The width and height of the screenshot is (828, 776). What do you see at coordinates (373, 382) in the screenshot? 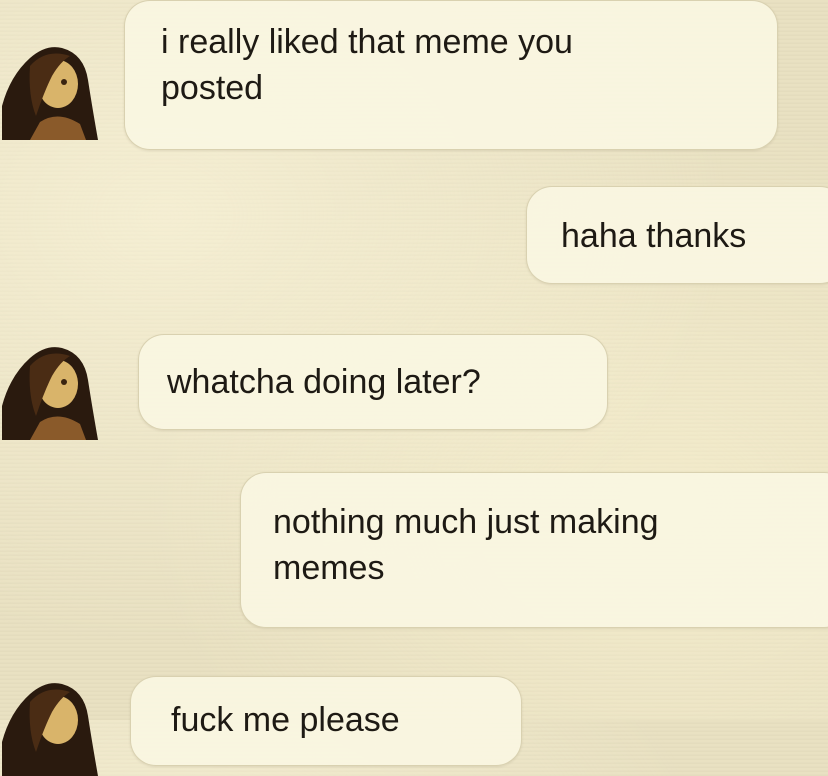
I see `message-bubble: whatcha doing later?` at bounding box center [373, 382].